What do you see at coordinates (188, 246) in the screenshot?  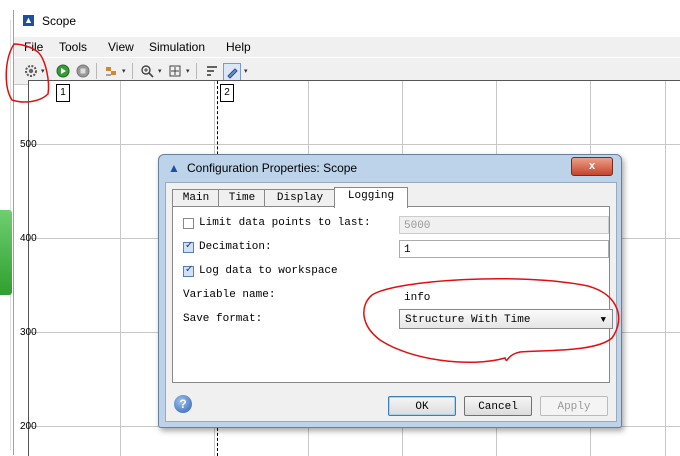 I see `decimation-checkbox` at bounding box center [188, 246].